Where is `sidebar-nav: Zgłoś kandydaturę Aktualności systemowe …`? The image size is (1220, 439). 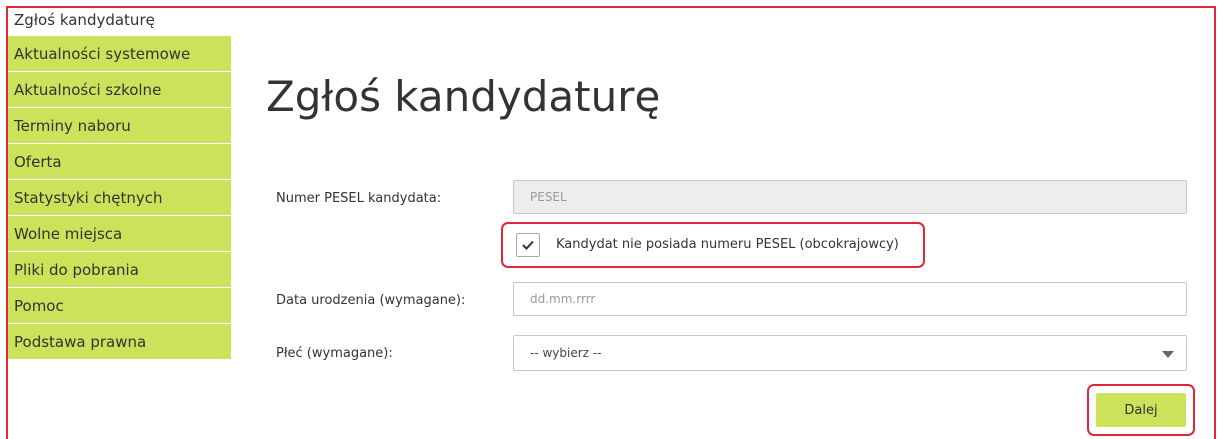
sidebar-nav: Zgłoś kandydaturę Aktualności systemowe … is located at coordinates (119, 184).